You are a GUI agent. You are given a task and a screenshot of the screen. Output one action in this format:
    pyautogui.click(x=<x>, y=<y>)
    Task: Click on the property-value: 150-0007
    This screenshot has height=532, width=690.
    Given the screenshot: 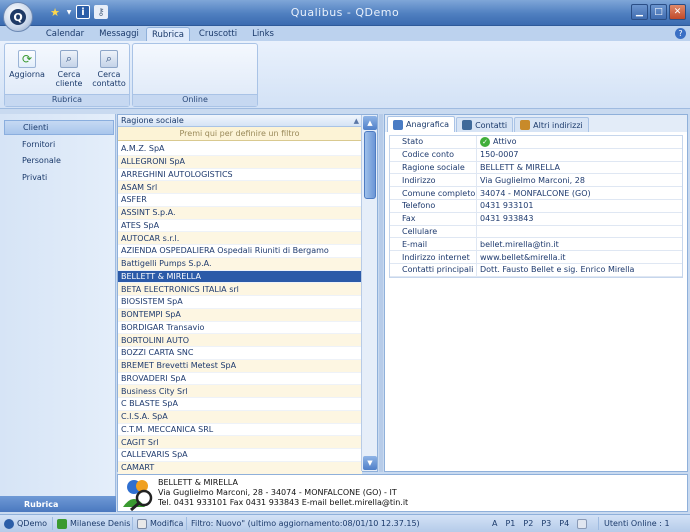 What is the action you would take?
    pyautogui.click(x=579, y=155)
    